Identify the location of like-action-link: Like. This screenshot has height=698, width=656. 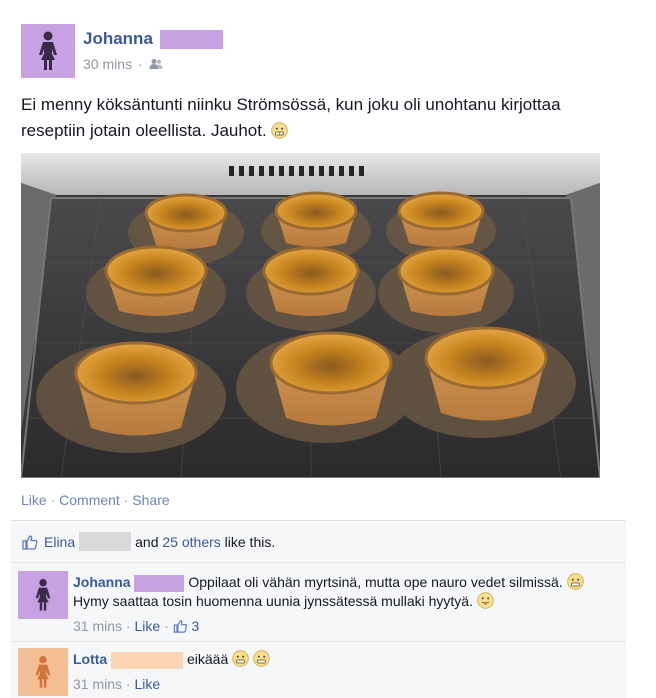
(34, 500).